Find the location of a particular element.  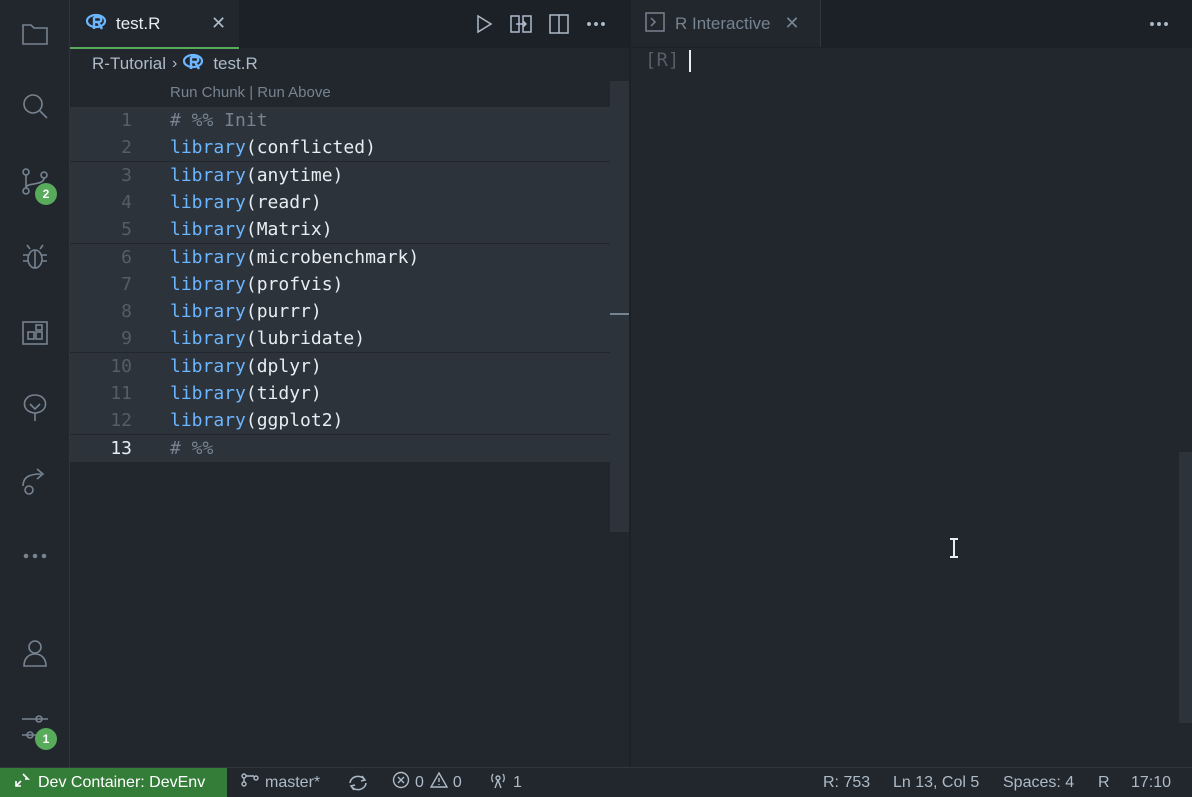

argument-token: (lubridate) is located at coordinates (305, 338).